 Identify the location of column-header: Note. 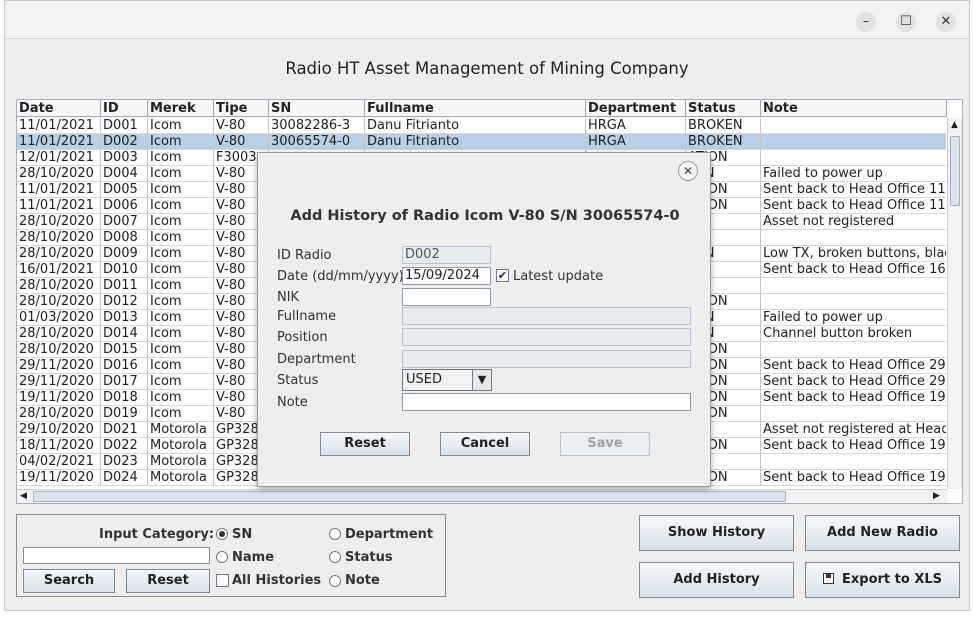
(854, 108).